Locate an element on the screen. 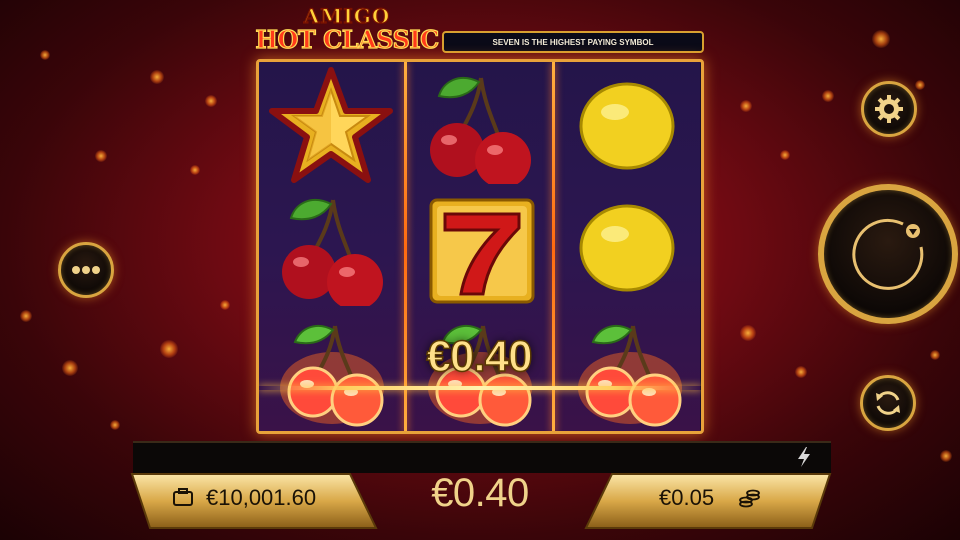 The width and height of the screenshot is (960, 540). bet-value: €0.05 is located at coordinates (687, 497).